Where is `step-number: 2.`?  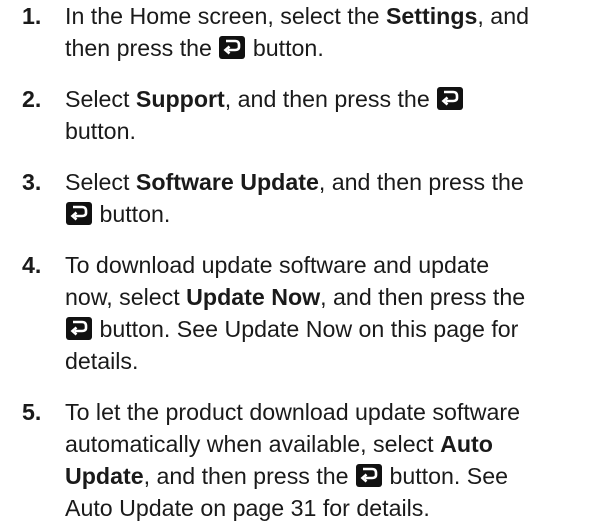
step-number: 2. is located at coordinates (32, 99).